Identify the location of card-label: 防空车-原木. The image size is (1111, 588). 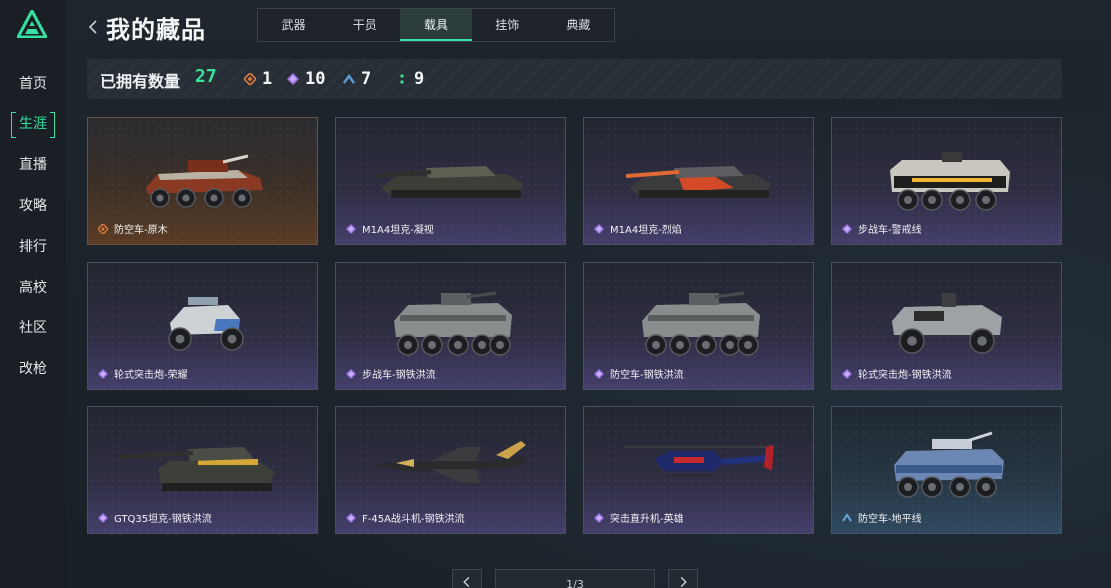
(133, 228).